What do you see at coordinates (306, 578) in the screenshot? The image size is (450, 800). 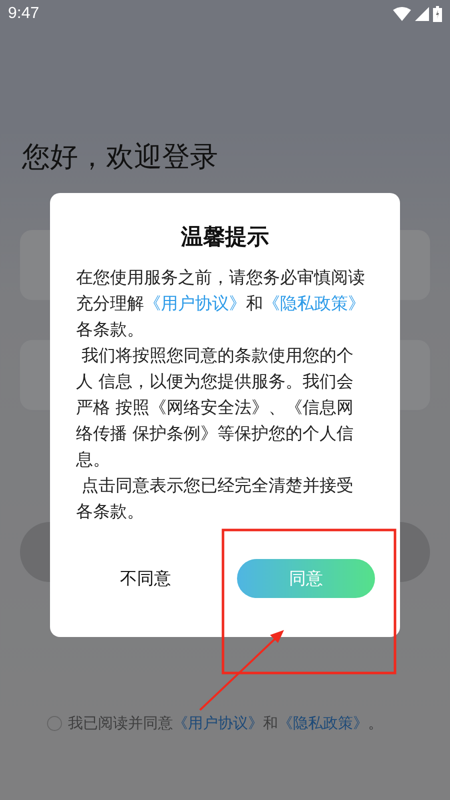 I see `agree-button: 同意` at bounding box center [306, 578].